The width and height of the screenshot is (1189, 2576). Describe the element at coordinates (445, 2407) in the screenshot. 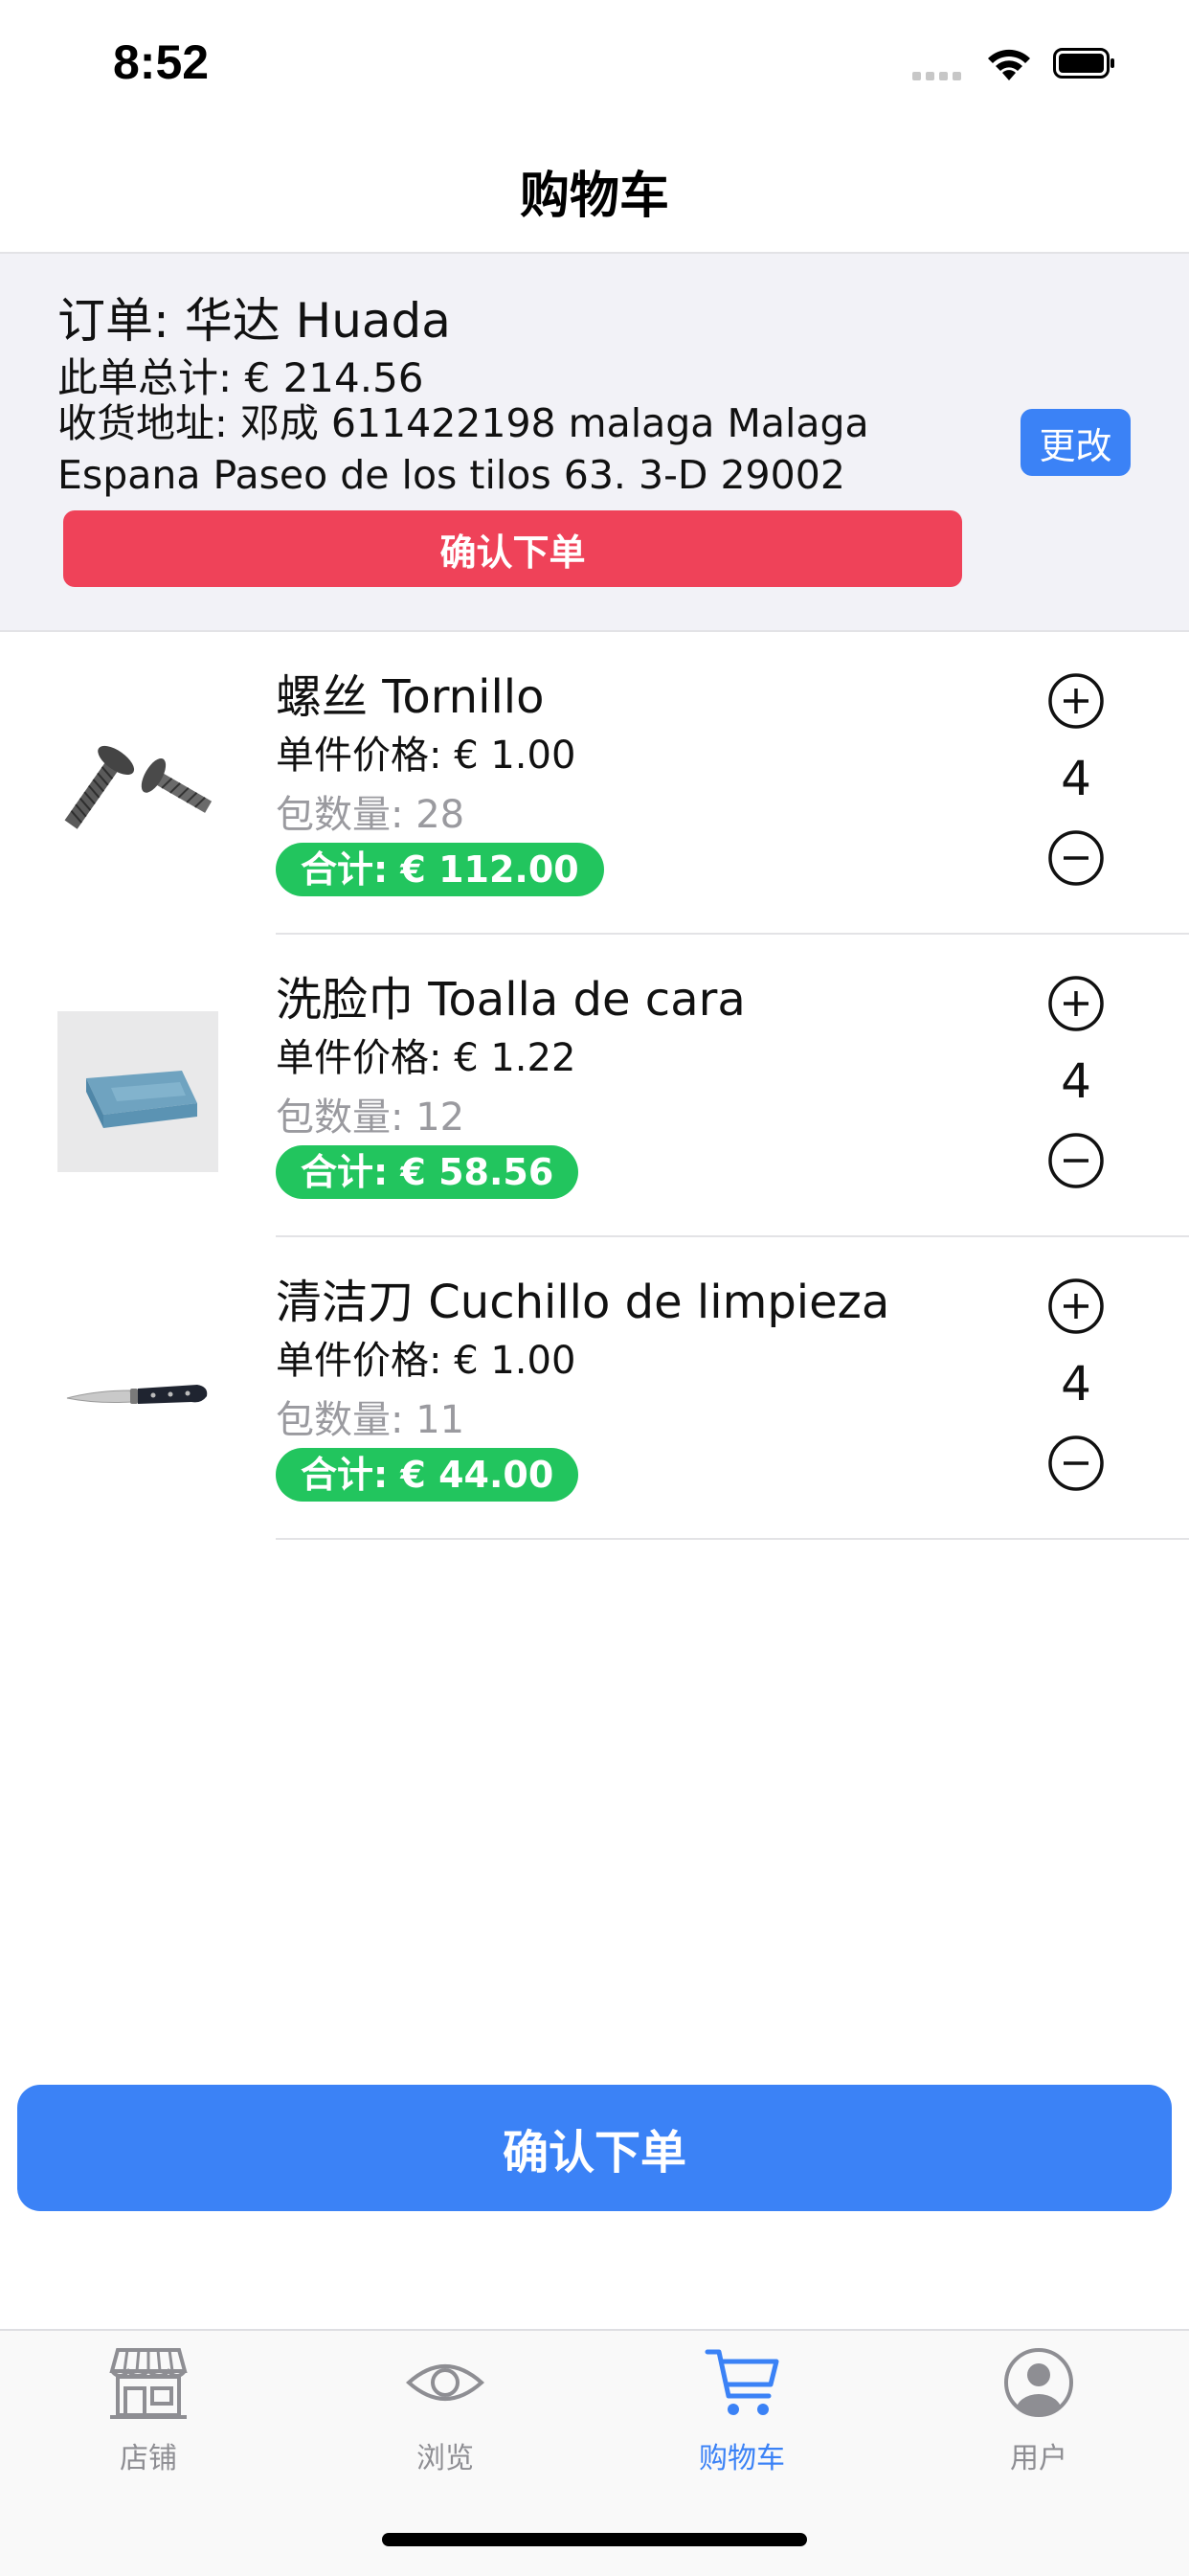

I see `tab-browse: 浏览` at that location.